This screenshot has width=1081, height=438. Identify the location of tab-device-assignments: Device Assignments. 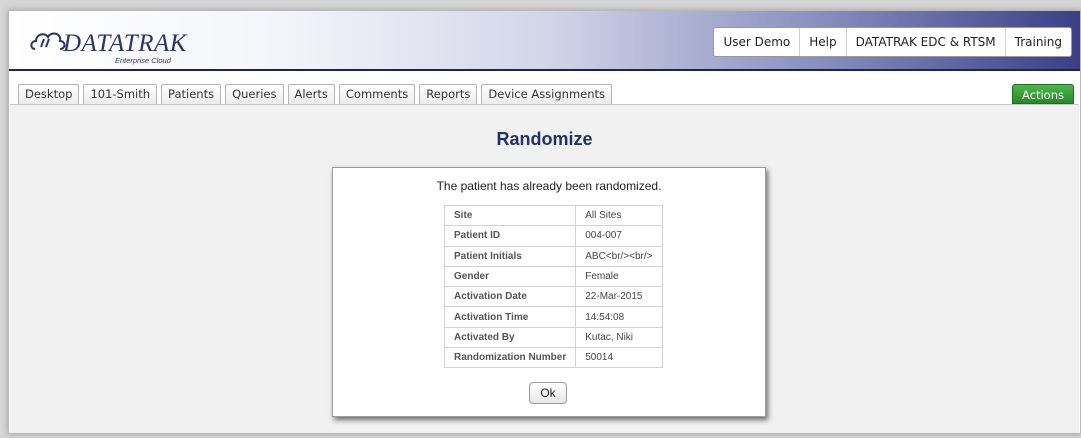
(547, 94).